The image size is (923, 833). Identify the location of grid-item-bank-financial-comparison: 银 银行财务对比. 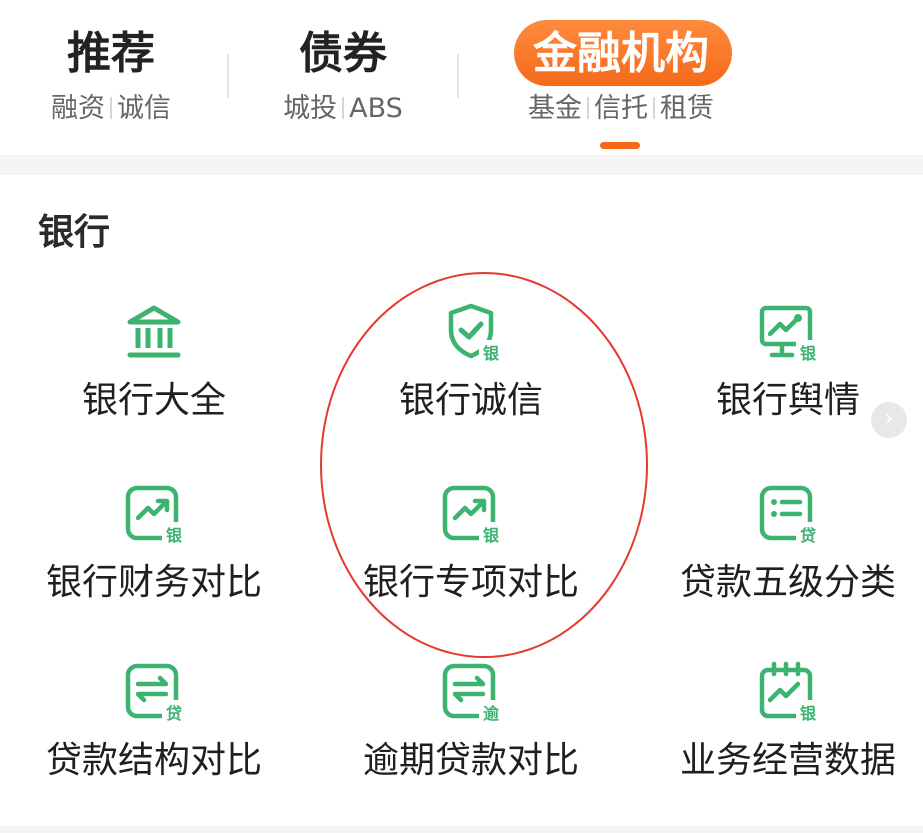
(154, 557).